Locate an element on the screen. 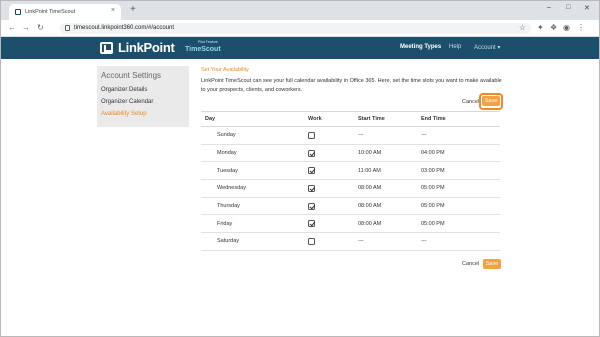  tab-title: LinkPoint TimeScout is located at coordinates (50, 12).